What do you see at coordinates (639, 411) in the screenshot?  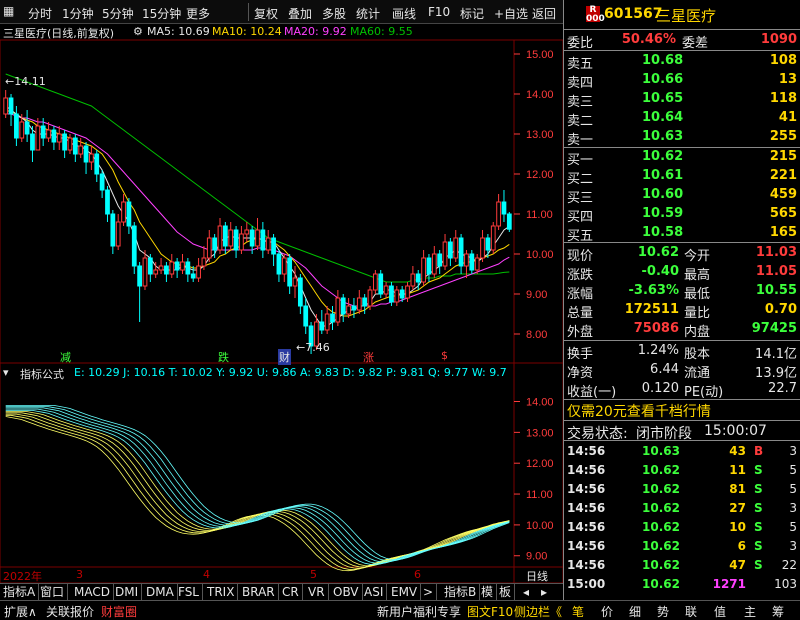 I see `promo-link: 仅需20元查看千档行情` at bounding box center [639, 411].